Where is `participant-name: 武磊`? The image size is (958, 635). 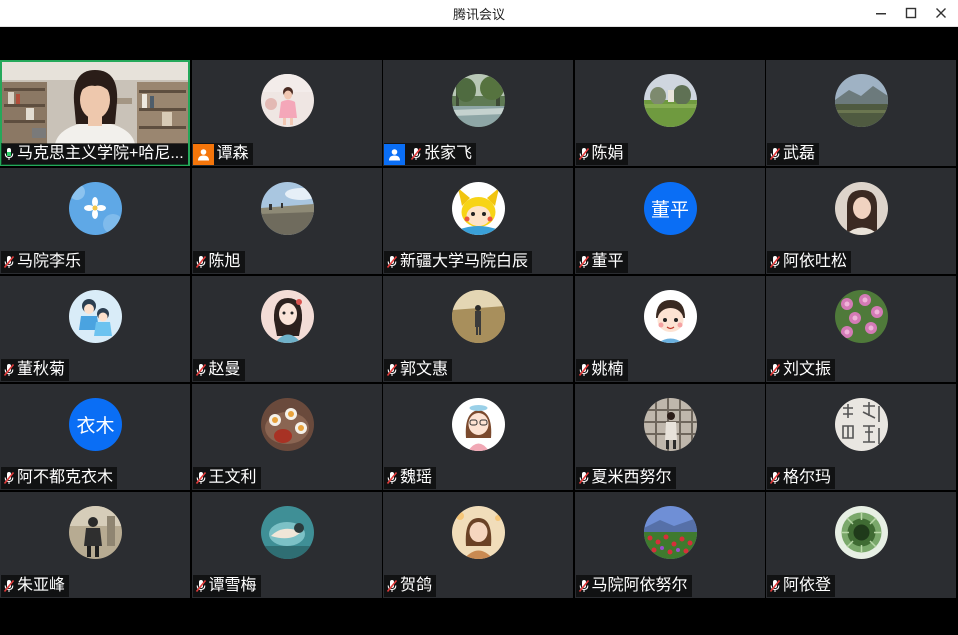 participant-name: 武磊 is located at coordinates (799, 153).